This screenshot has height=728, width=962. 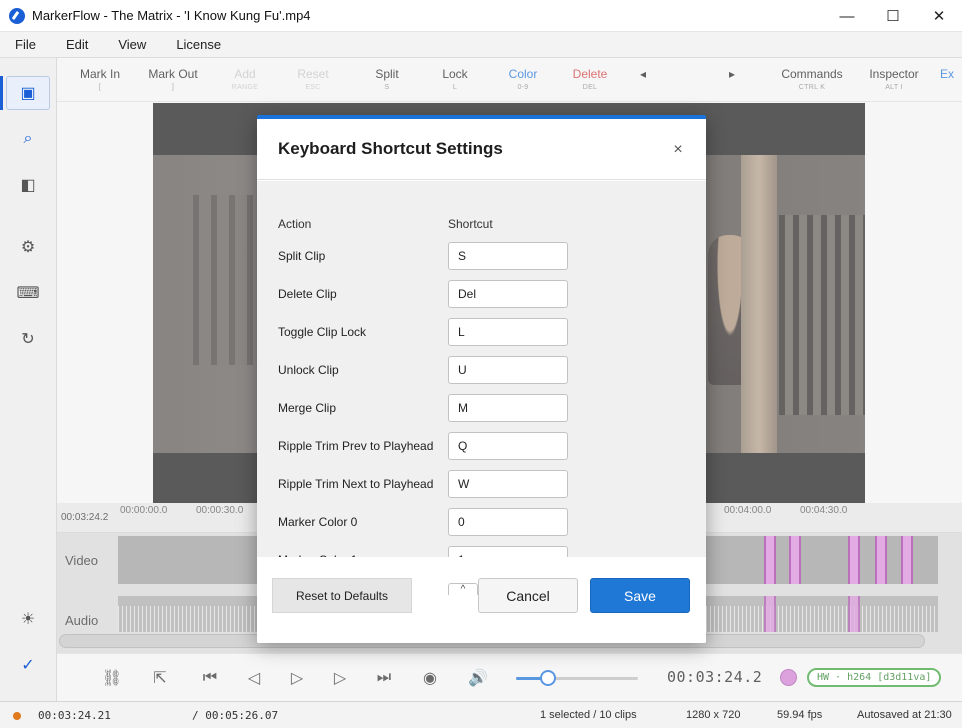 I want to click on shortcut-action-label: Ripple Trim Next to Playhead, so click(x=356, y=484).